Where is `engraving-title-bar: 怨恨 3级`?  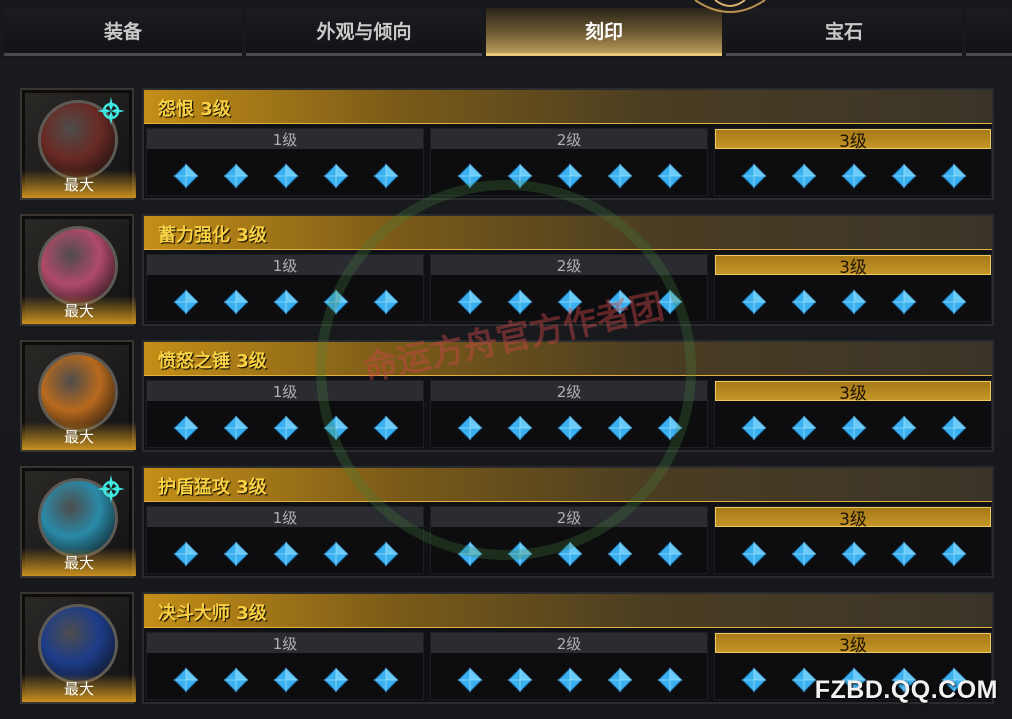 engraving-title-bar: 怨恨 3级 is located at coordinates (568, 107).